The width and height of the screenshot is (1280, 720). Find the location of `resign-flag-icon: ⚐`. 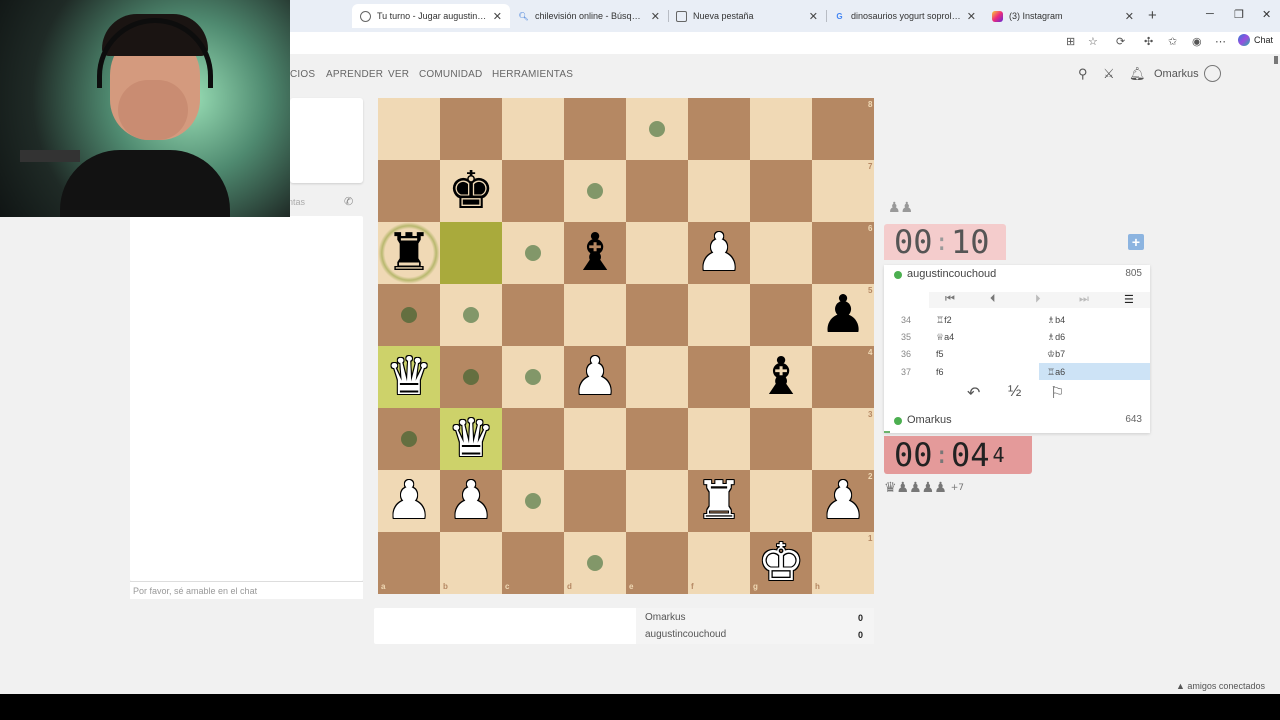

resign-flag-icon: ⚐ is located at coordinates (1057, 393).